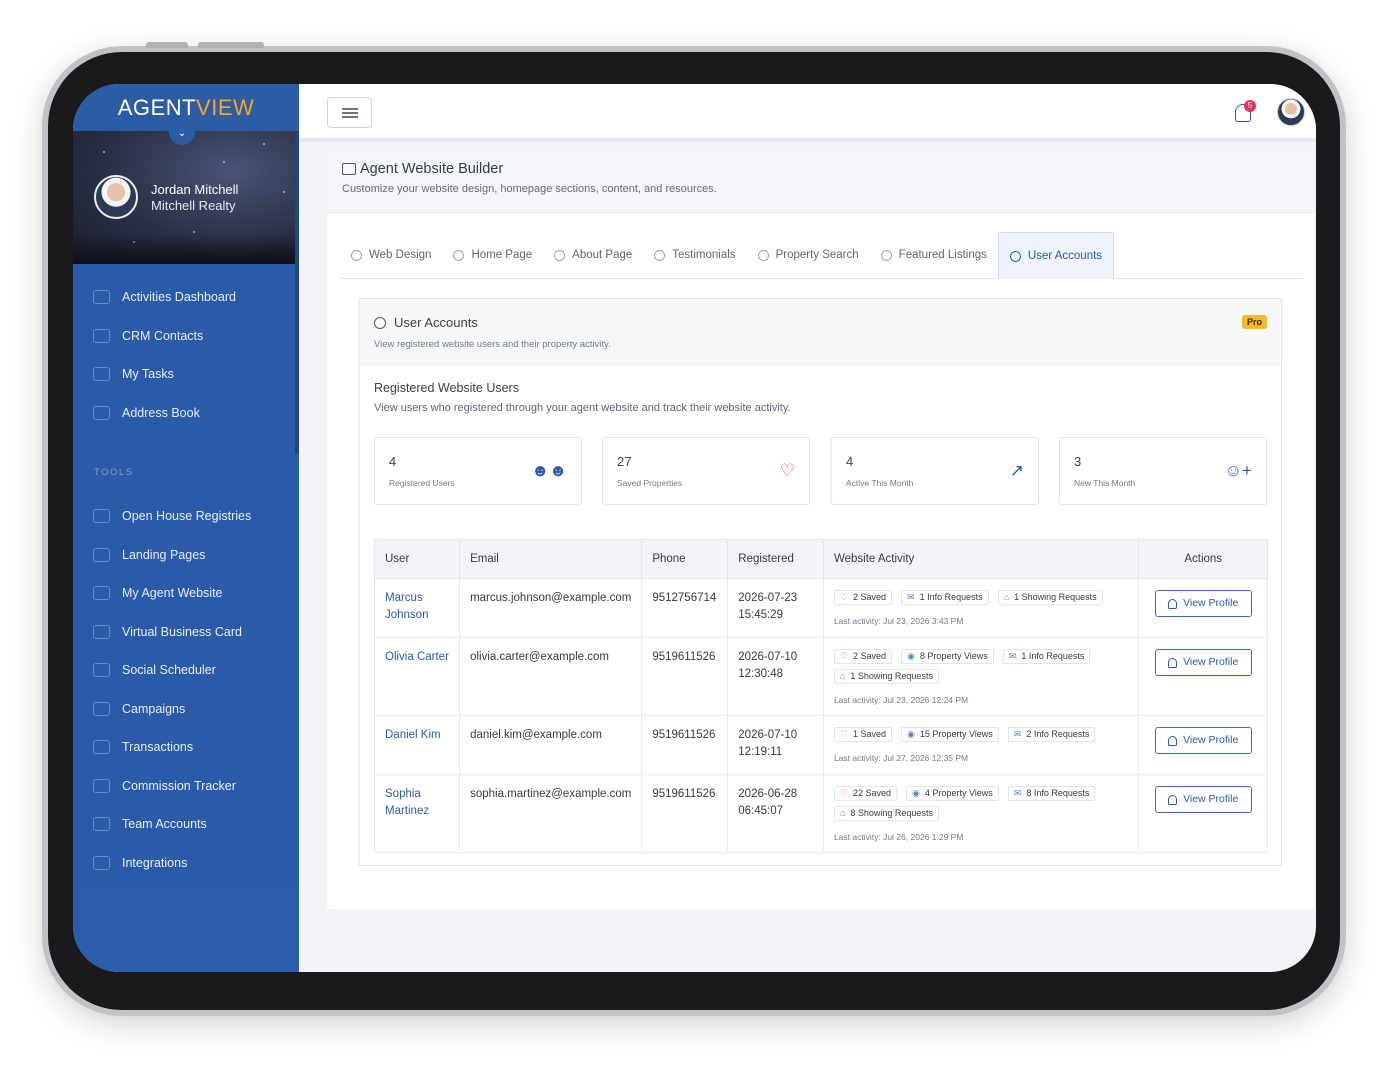  What do you see at coordinates (685, 559) in the screenshot?
I see `column-header-phone: Phone` at bounding box center [685, 559].